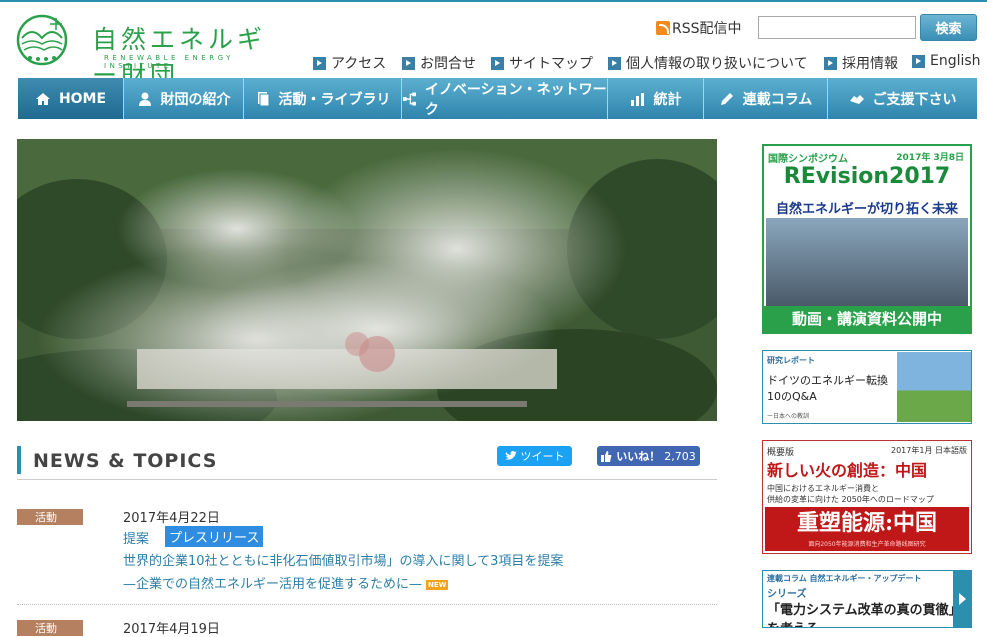 The height and width of the screenshot is (637, 987). Describe the element at coordinates (856, 99) in the screenshot. I see `handshake-icon` at that location.